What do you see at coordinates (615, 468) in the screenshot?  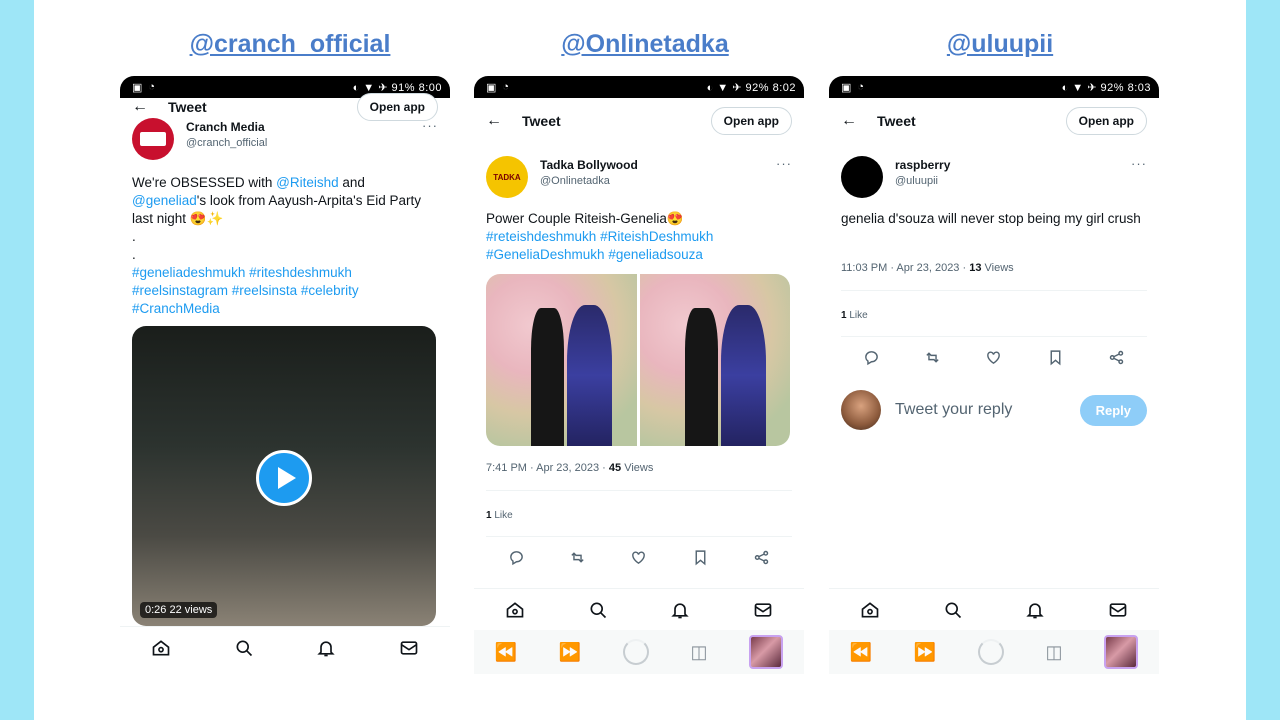 I see `views-count: 45` at bounding box center [615, 468].